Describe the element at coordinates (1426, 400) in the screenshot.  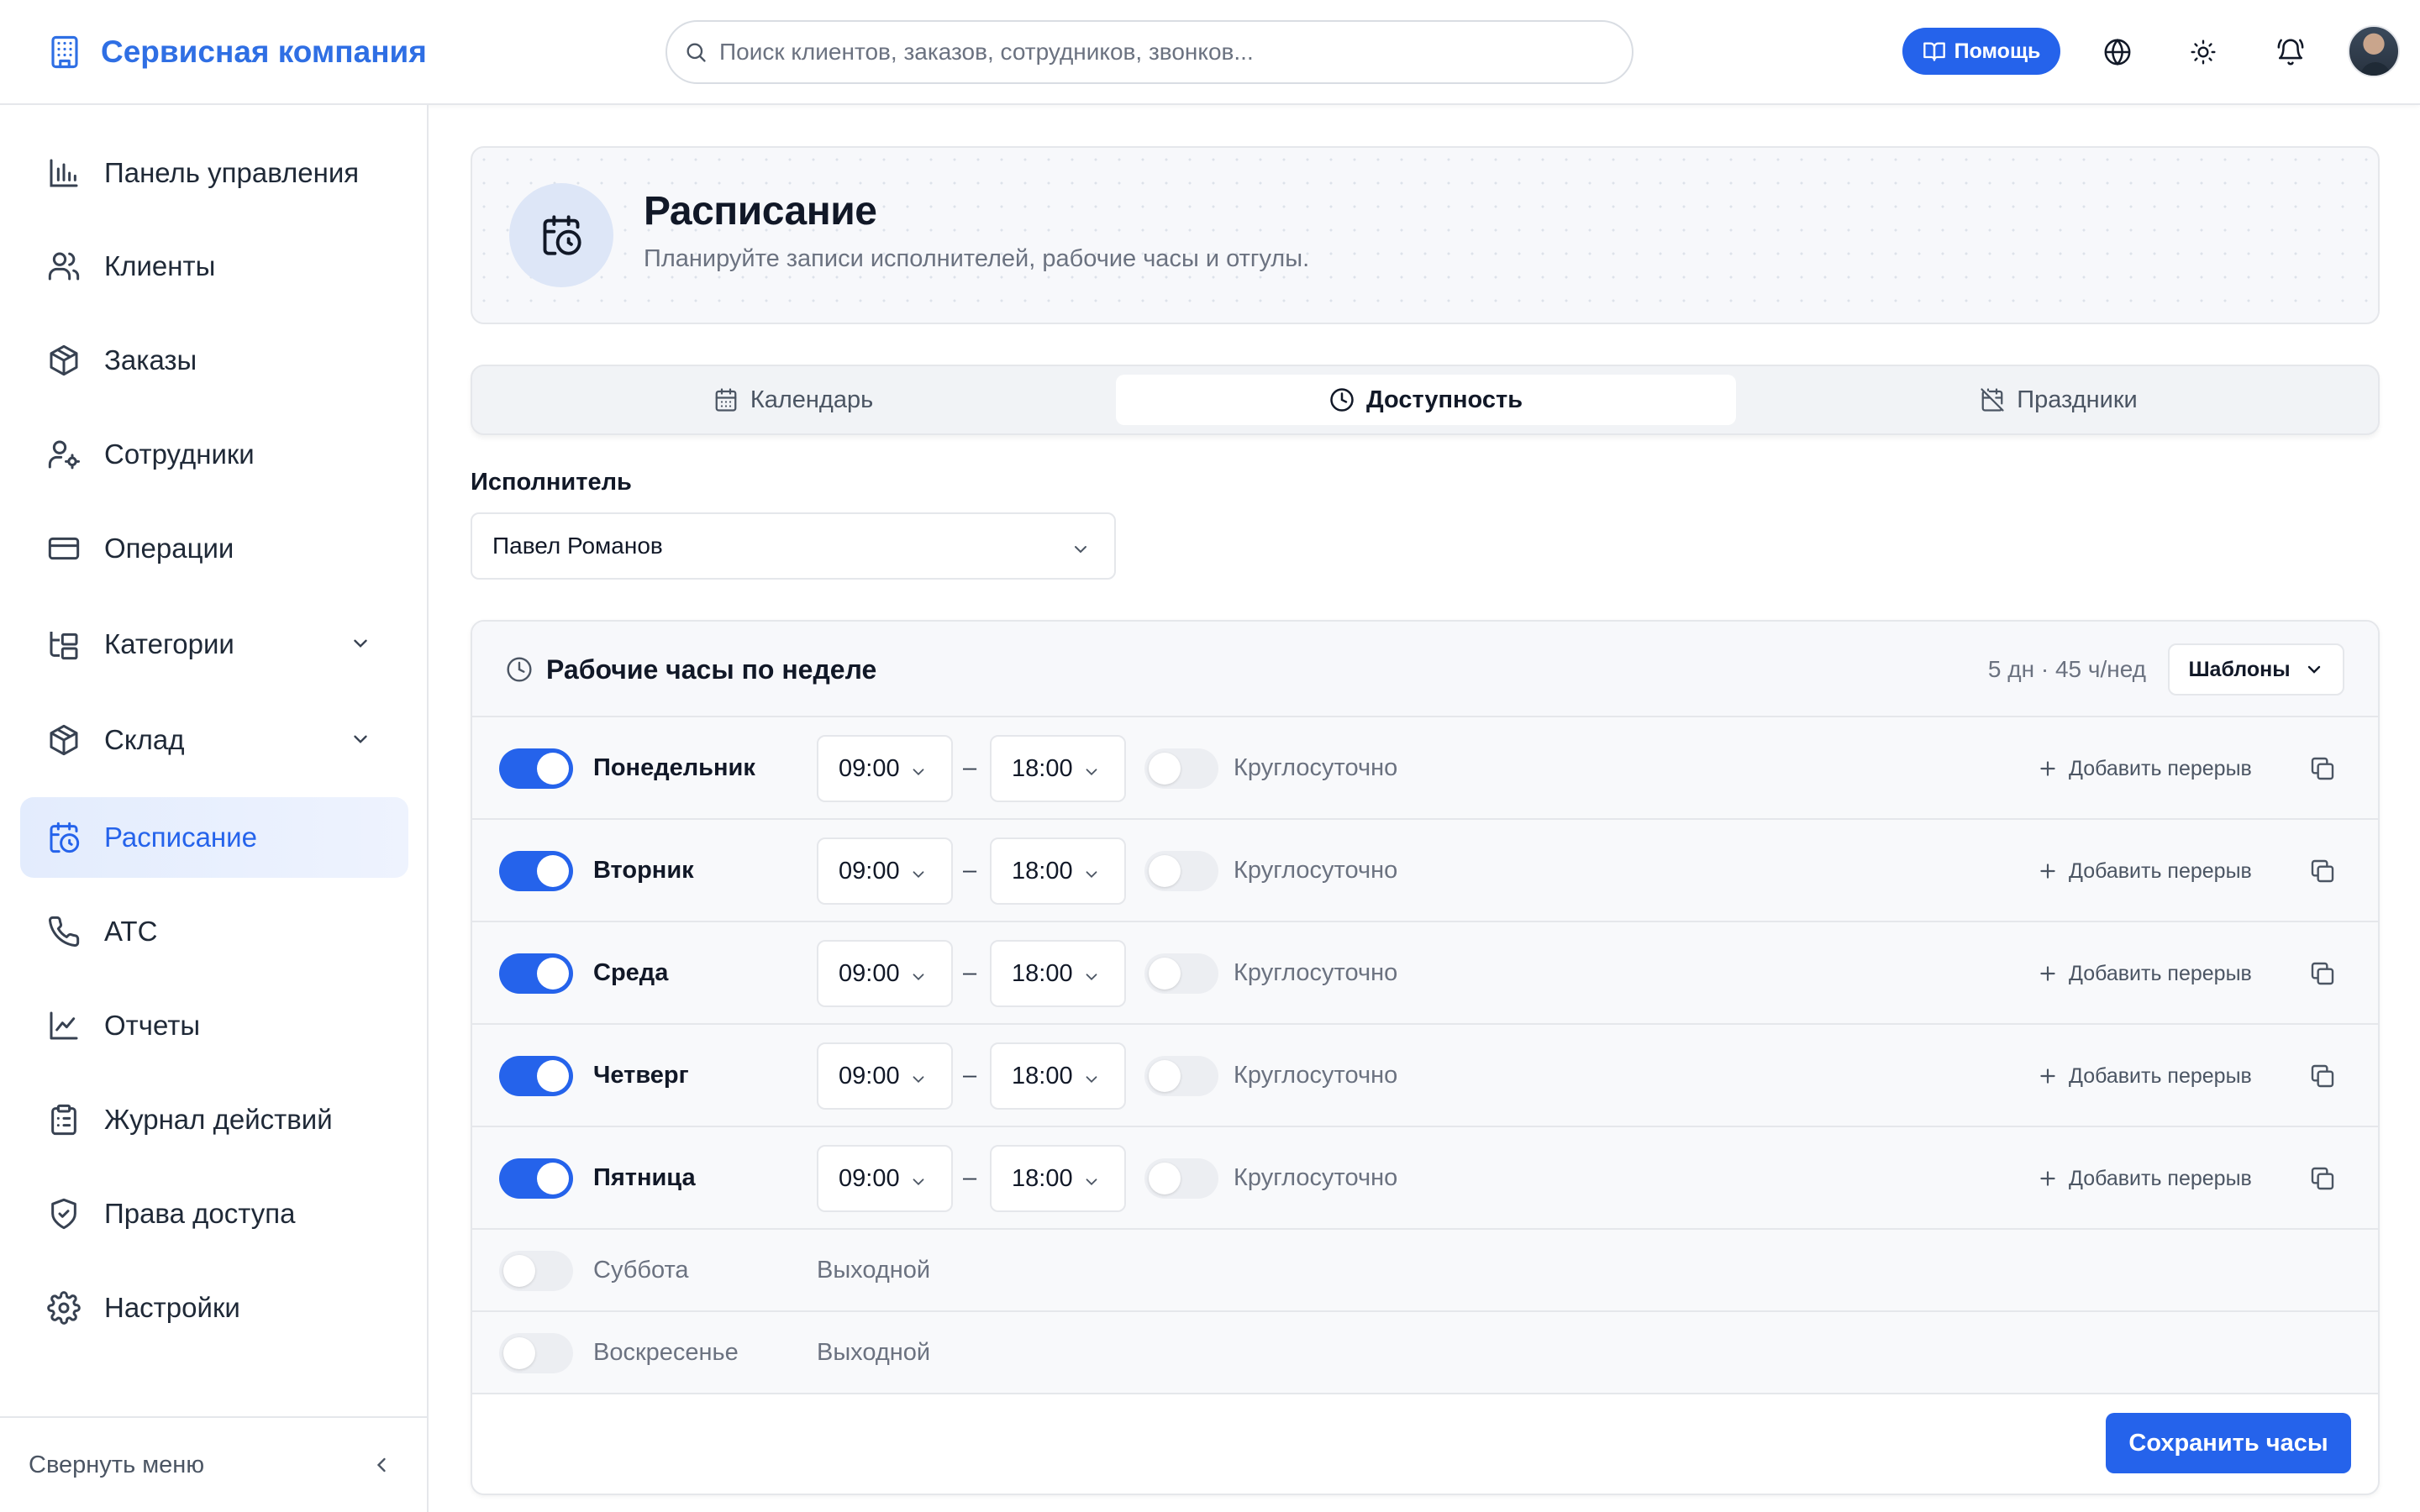
I see `tab-availability: Доступность` at that location.